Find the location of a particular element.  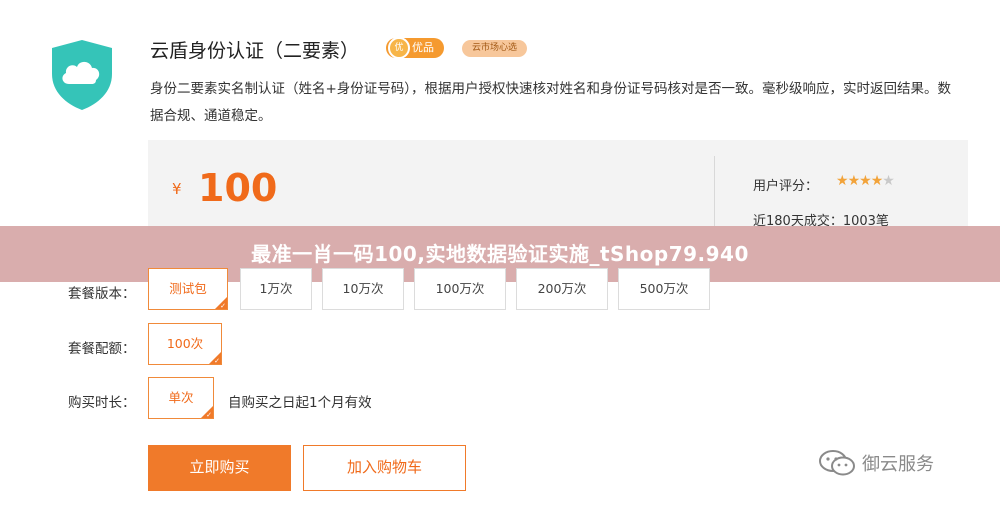

panel-divider is located at coordinates (714, 191).